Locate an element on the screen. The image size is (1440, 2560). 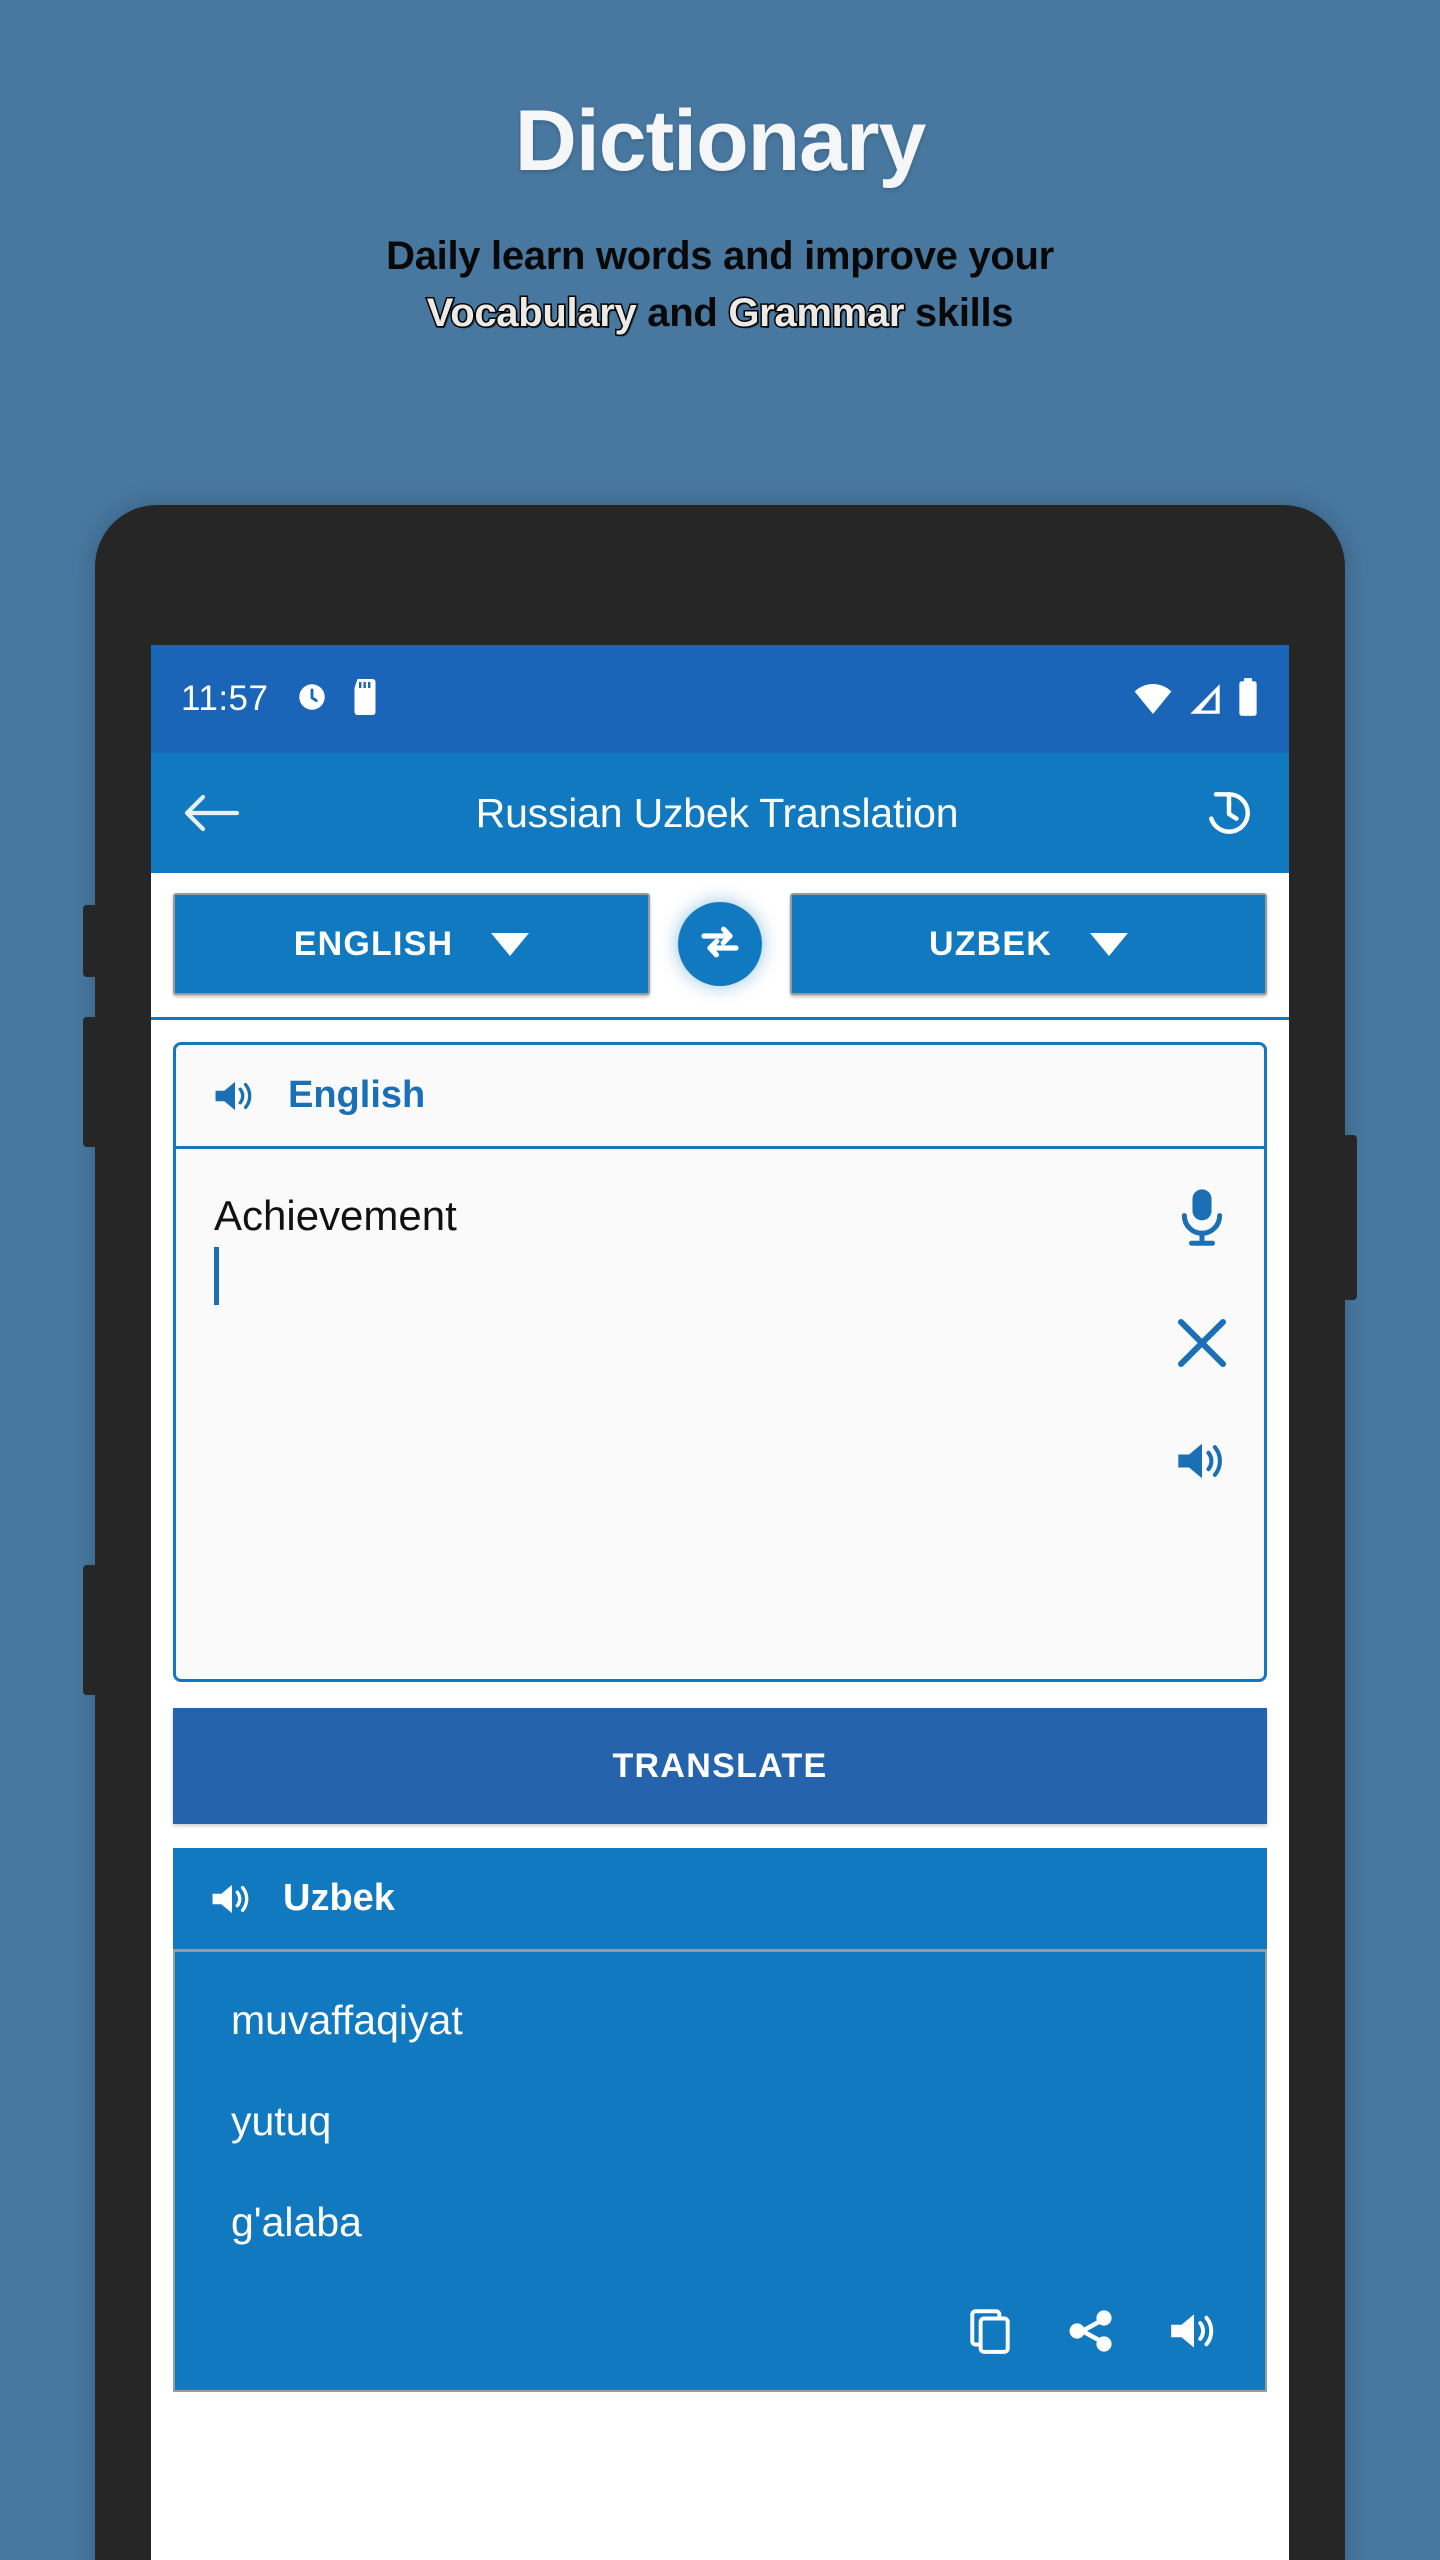
status-bar-left-icons is located at coordinates (337, 699).